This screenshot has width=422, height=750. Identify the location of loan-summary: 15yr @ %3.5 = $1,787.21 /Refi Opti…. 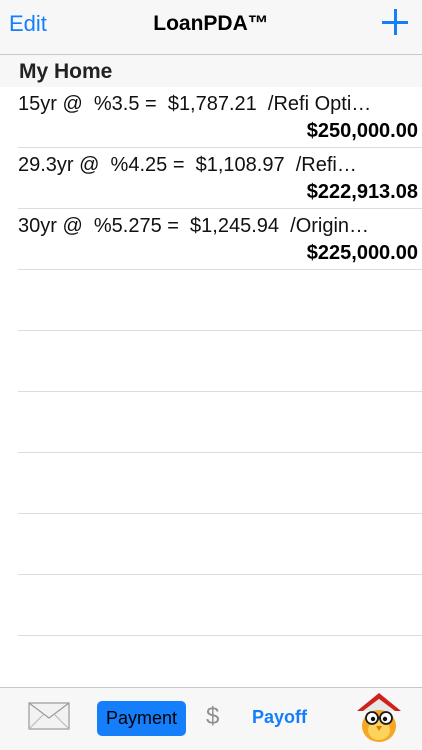
(195, 104).